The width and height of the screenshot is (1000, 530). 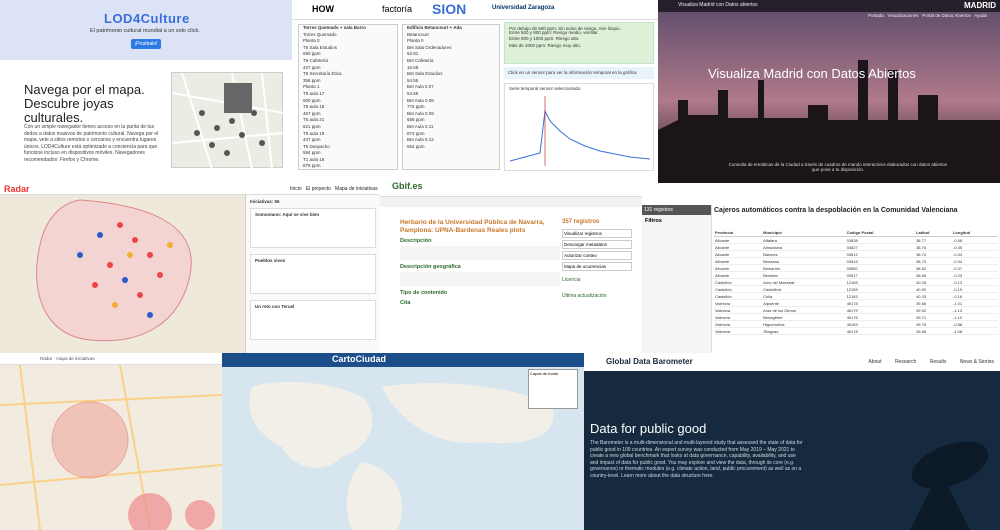 I want to click on tree-item: 500 ppm, so click(x=348, y=101).